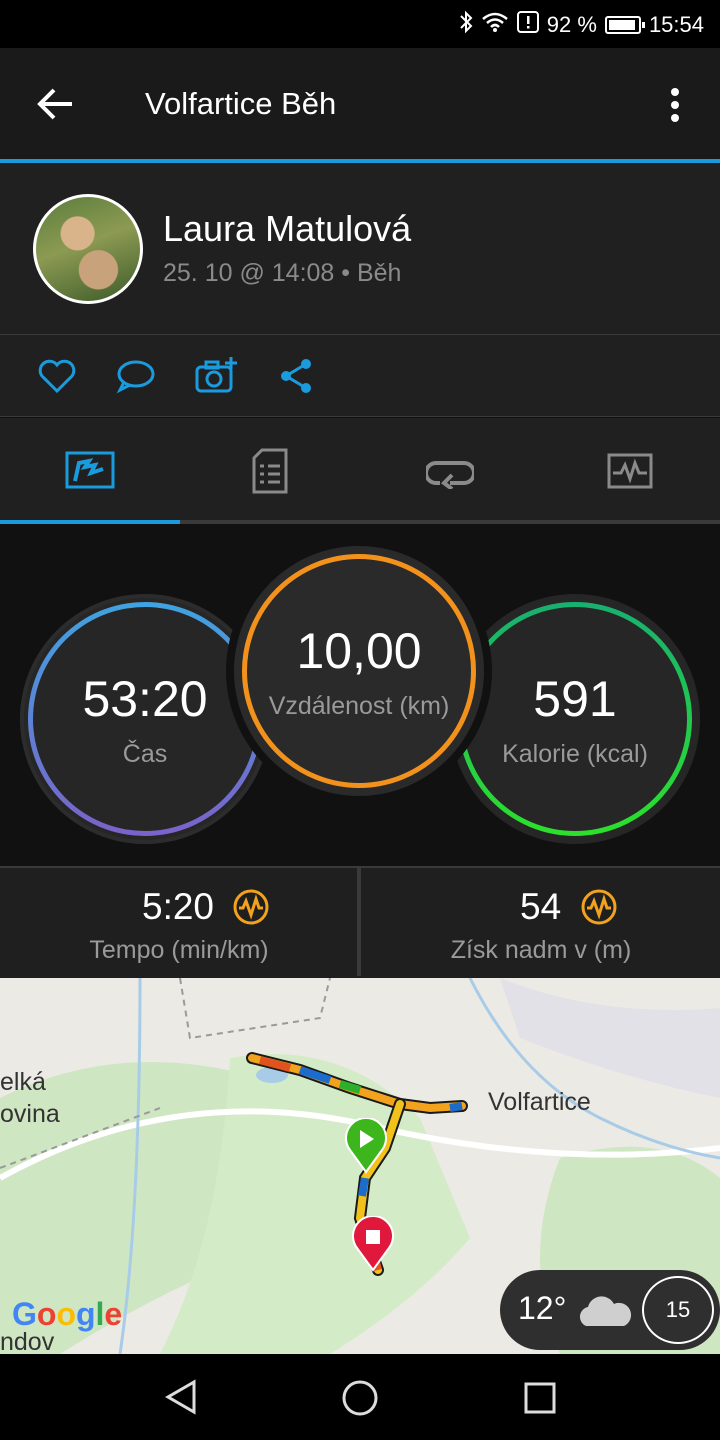 This screenshot has width=720, height=1440. Describe the element at coordinates (282, 273) in the screenshot. I see `activity-meta: 25. 10 @ 14:08 • Běh` at that location.